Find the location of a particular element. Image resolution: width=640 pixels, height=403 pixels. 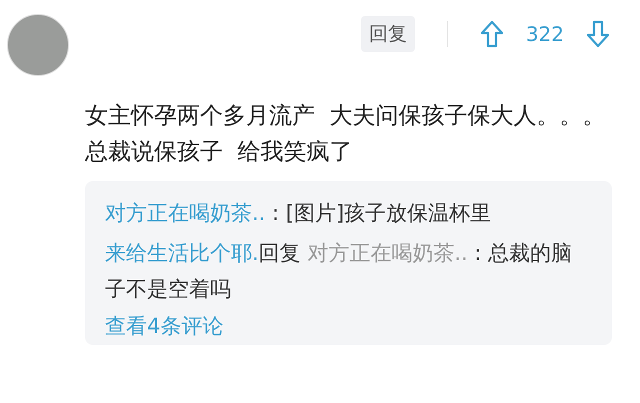

reply-text: 对方正在喝奶茶.. : [图片]孩子放保温杯里 is located at coordinates (298, 213).